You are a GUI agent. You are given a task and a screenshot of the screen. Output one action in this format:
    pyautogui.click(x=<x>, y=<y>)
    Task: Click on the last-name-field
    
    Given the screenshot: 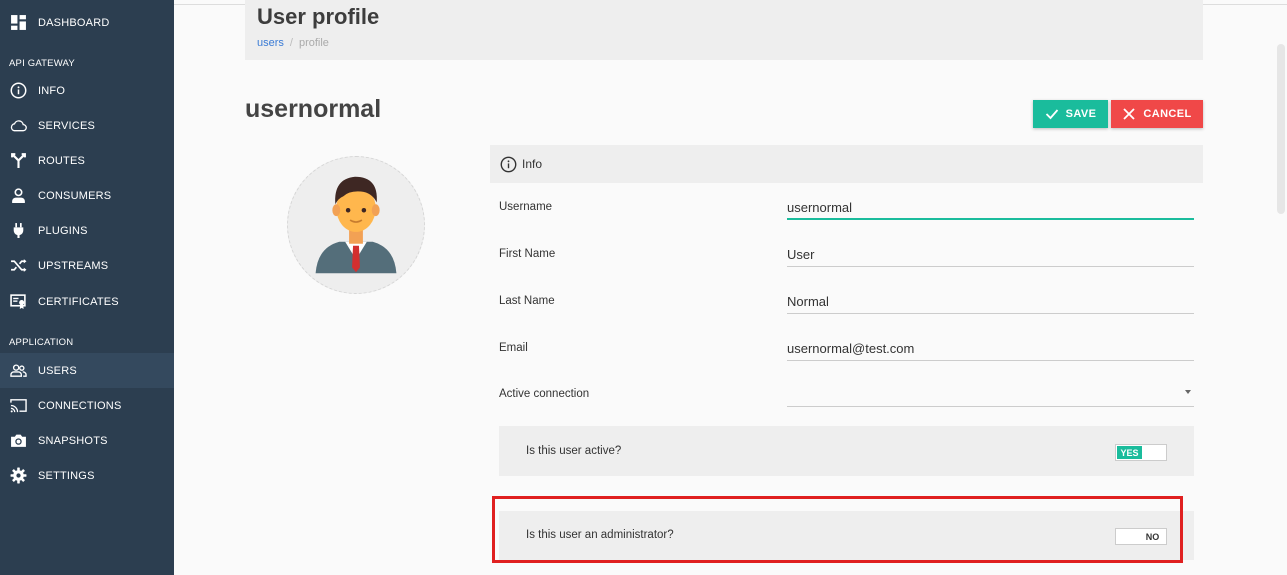 What is the action you would take?
    pyautogui.click(x=990, y=302)
    